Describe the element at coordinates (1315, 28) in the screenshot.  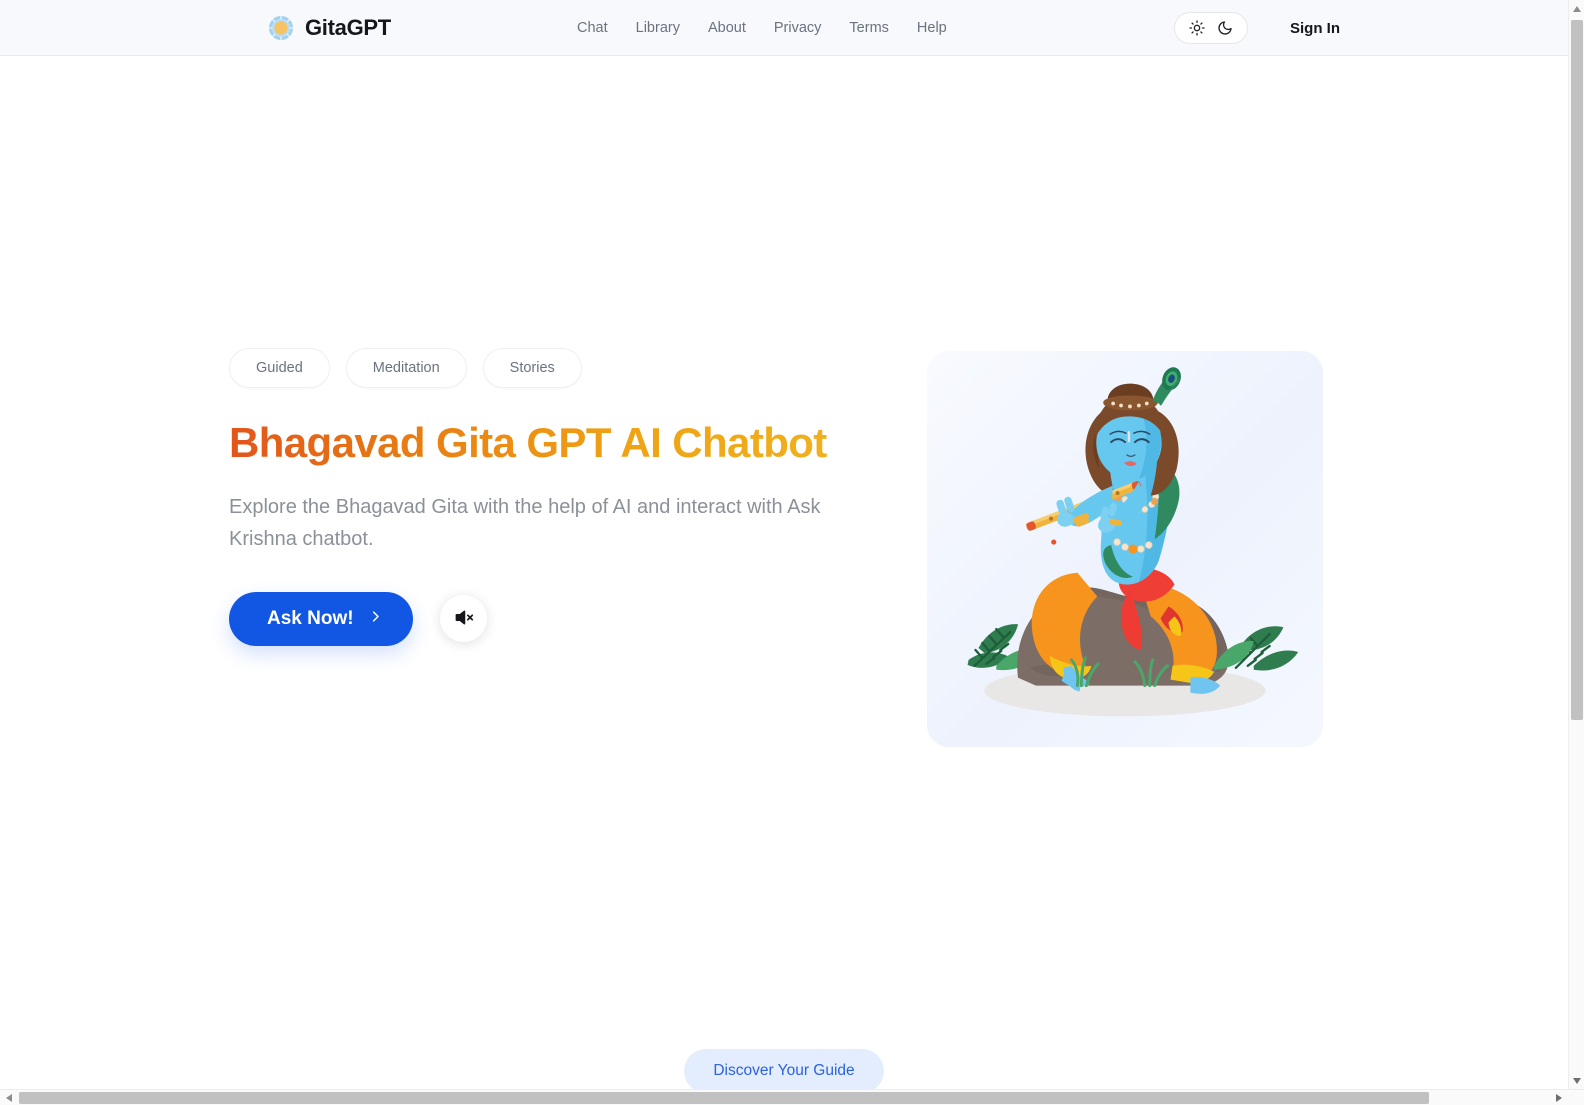
I see `sign-in-button: Sign In` at that location.